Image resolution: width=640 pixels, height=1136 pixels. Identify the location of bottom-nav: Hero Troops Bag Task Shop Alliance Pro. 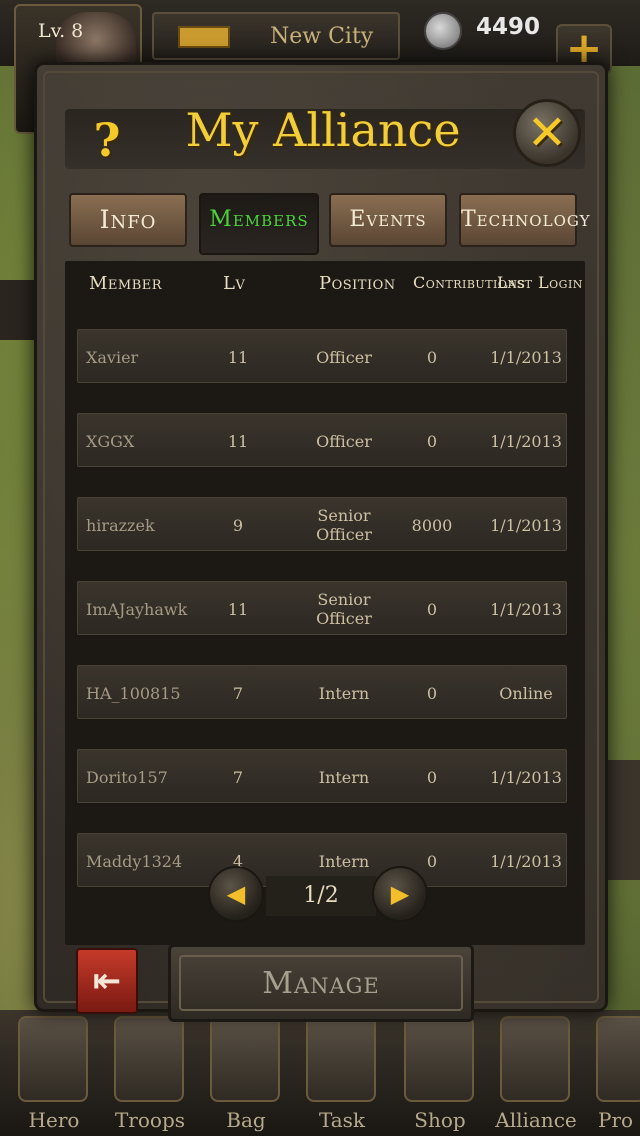
(320, 1073).